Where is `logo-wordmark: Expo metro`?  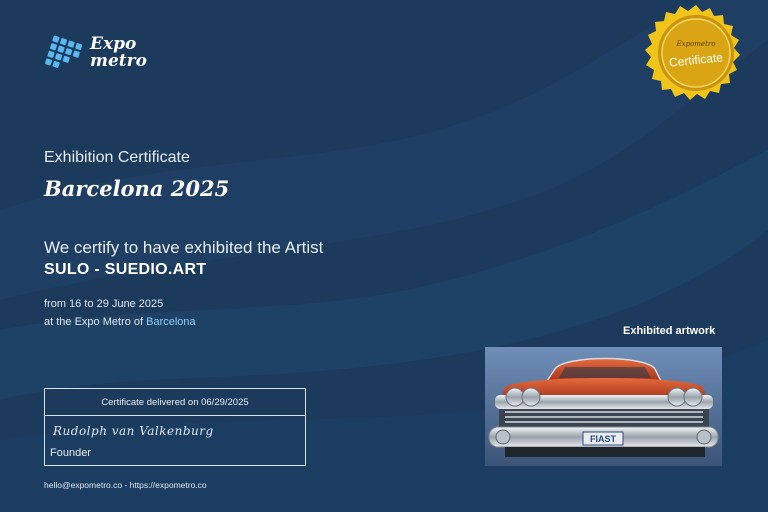
logo-wordmark: Expo metro is located at coordinates (118, 53).